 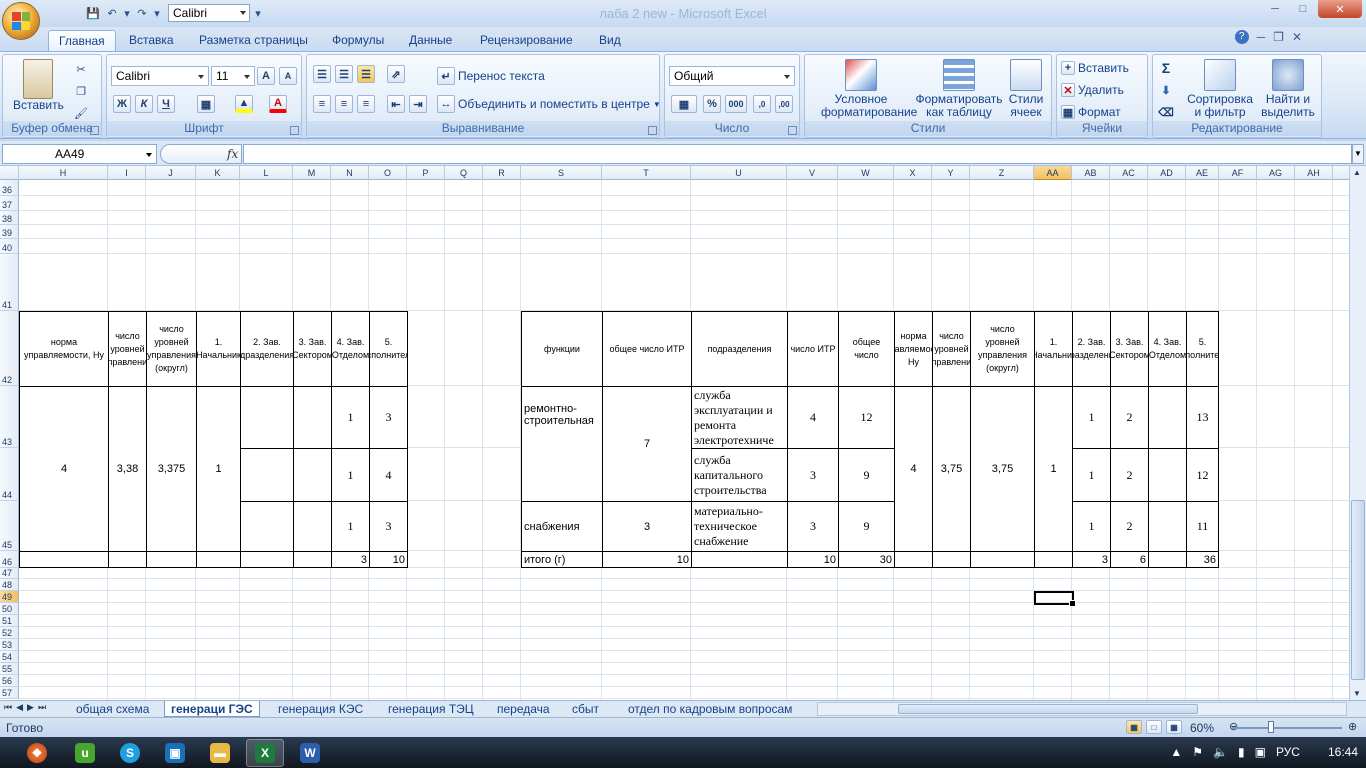 I want to click on column-header: AG, so click(x=1276, y=173).